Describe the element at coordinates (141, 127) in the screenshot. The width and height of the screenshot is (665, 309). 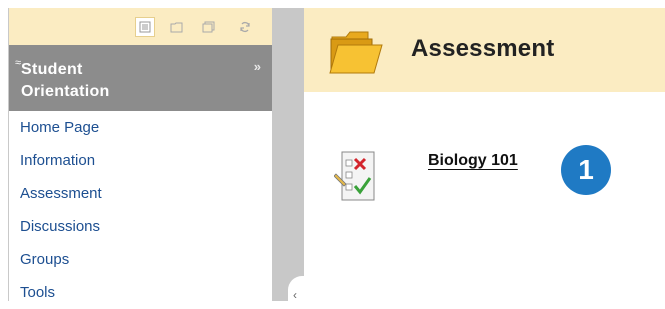
I see `sidebar-item-home-page: Home Page` at that location.